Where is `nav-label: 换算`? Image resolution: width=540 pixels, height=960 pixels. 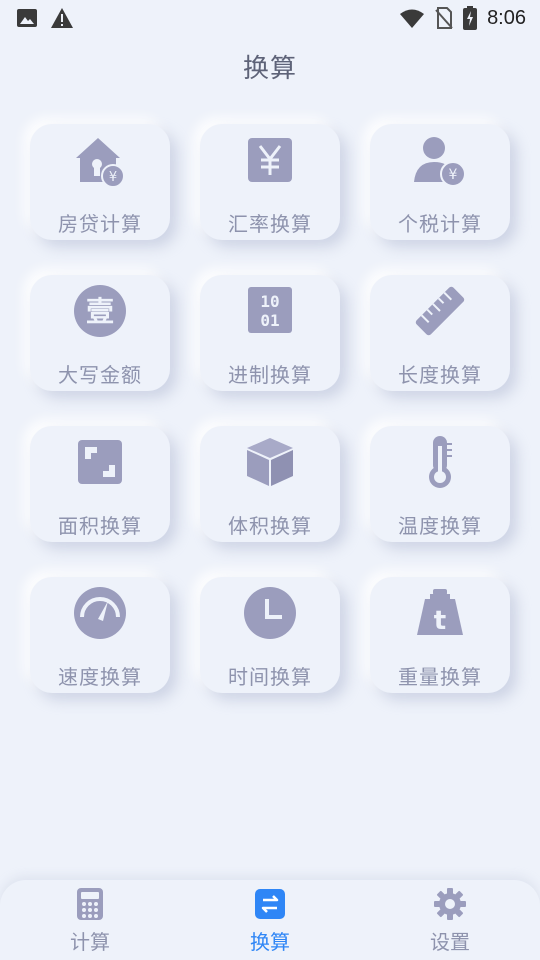
nav-label: 换算 is located at coordinates (270, 942).